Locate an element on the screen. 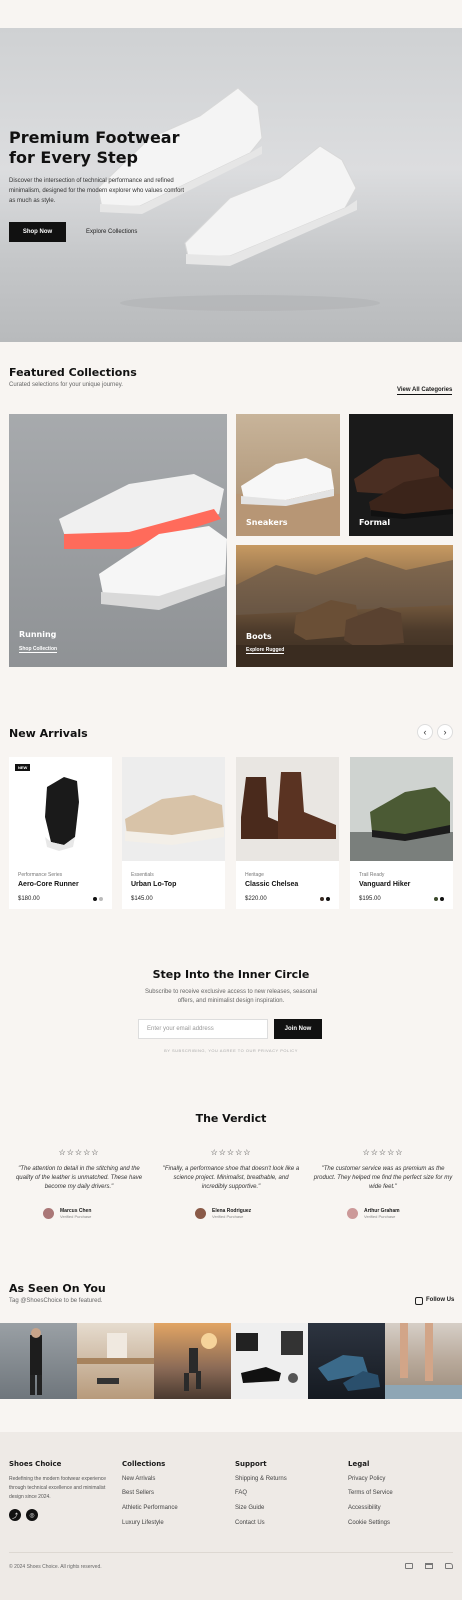 The height and width of the screenshot is (1600, 462). footer-link: New Arrivals is located at coordinates (138, 1479).